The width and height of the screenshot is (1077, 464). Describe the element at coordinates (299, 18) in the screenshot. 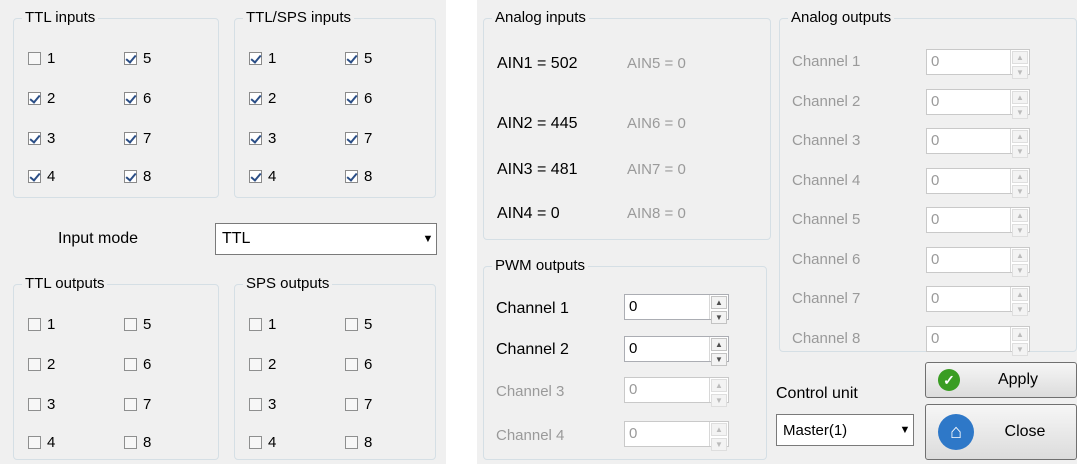

I see `ttl-sps-inputs-title: TTL/SPS inputs` at that location.